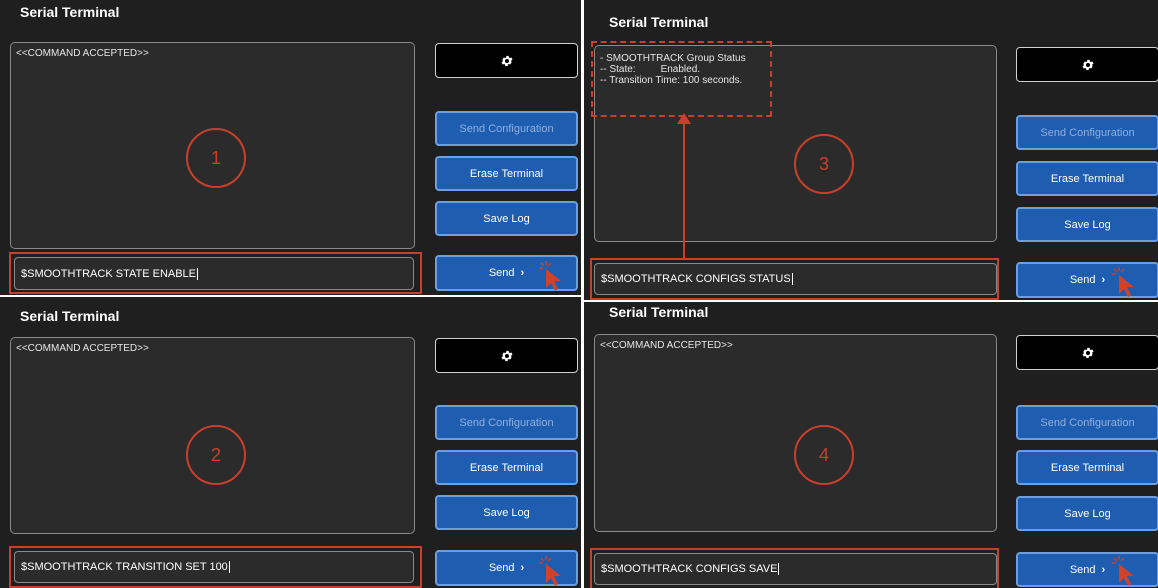 The image size is (1158, 588). I want to click on terminal-output: <<COMMAND ACCEPTED>> 1, so click(212, 145).